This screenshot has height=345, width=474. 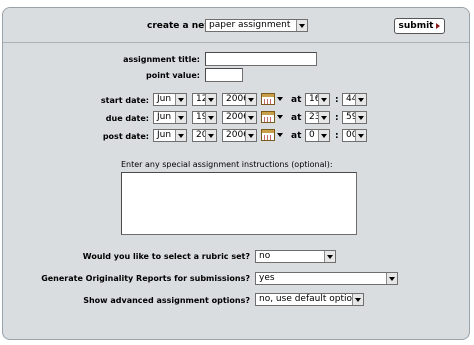 What do you see at coordinates (173, 75) in the screenshot?
I see `point-value-label: point value:` at bounding box center [173, 75].